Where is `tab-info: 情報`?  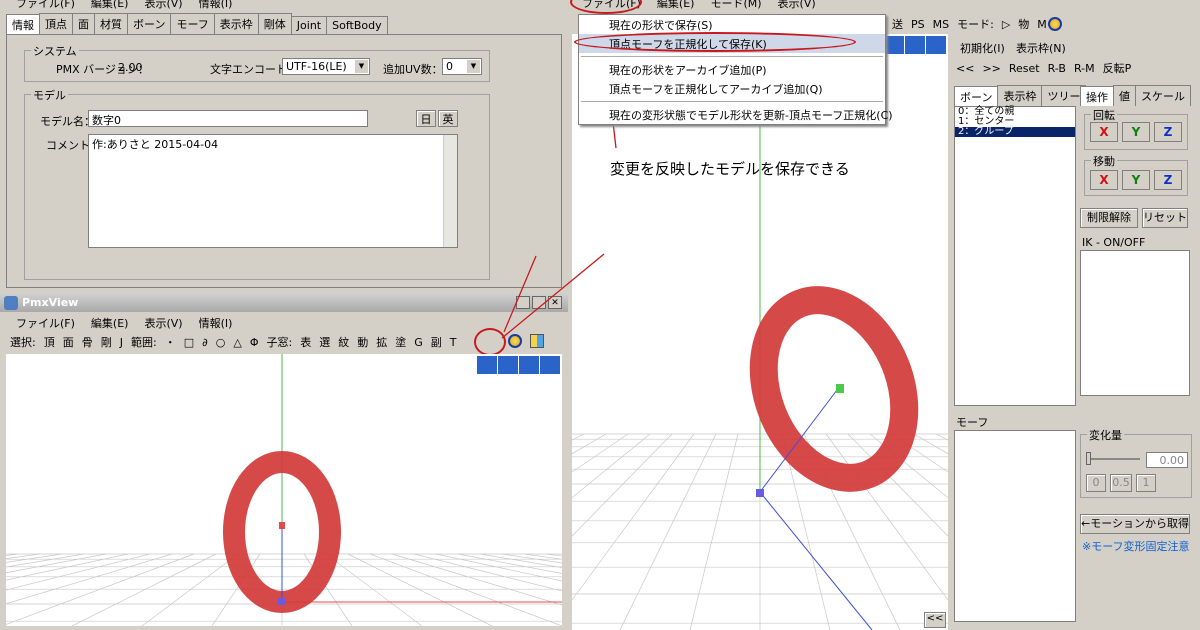
tab-info: 情報 is located at coordinates (23, 24).